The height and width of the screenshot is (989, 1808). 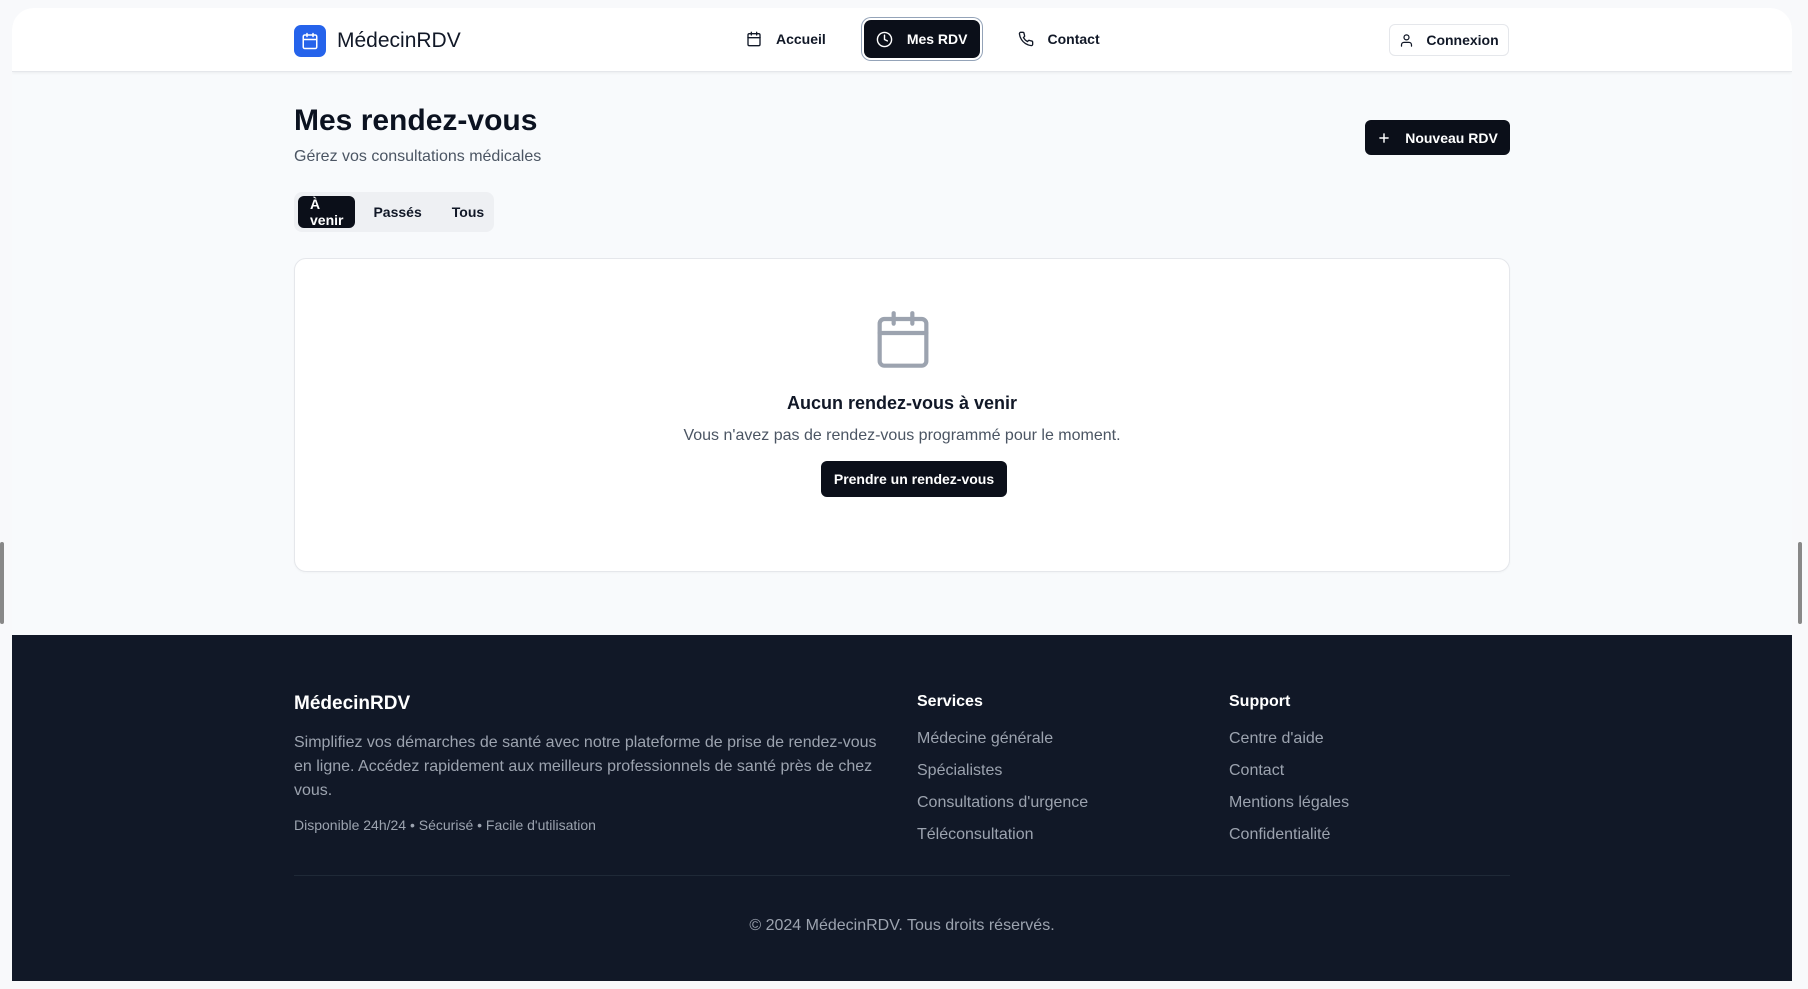 I want to click on nav-item-mes-rdv: Mes RDV, so click(x=921, y=39).